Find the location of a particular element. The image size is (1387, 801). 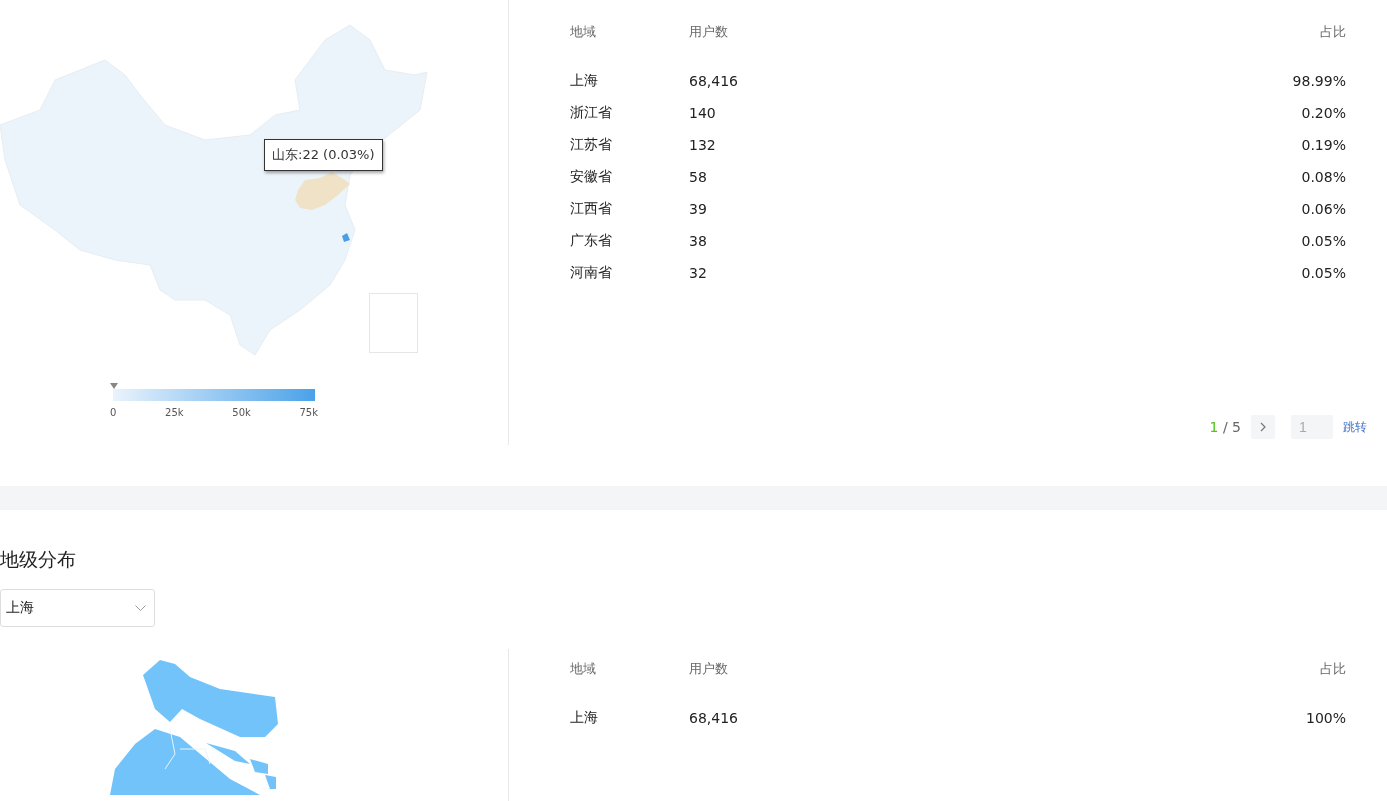

legend-tick-label: 75k is located at coordinates (308, 412).